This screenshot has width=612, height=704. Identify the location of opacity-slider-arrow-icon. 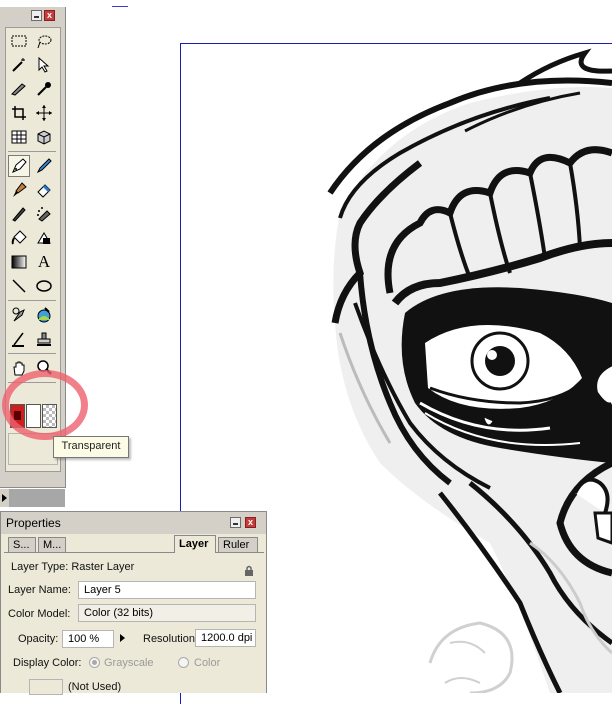
(122, 638).